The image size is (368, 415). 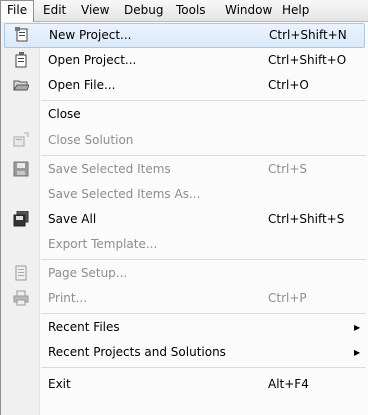 I want to click on menu-item-print: Print... Ctrl+P, so click(x=184, y=298).